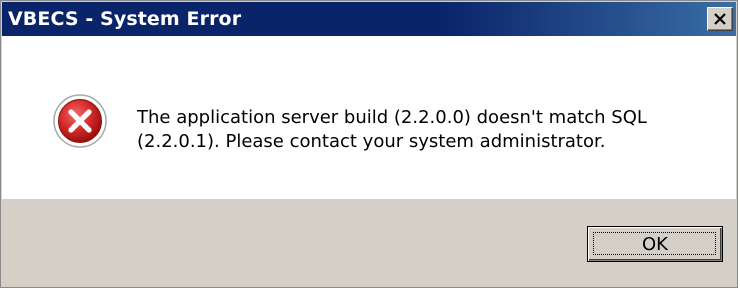 The image size is (740, 290). What do you see at coordinates (80, 121) in the screenshot?
I see `error-icon` at bounding box center [80, 121].